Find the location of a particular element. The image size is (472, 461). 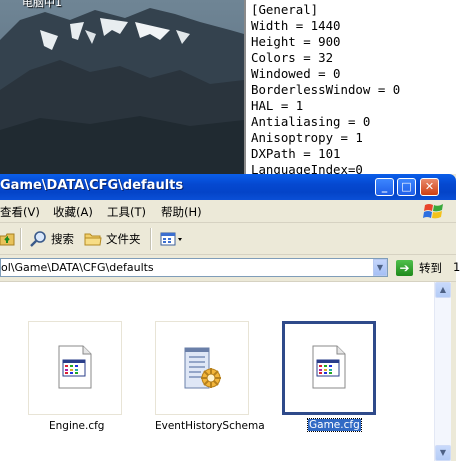

maximize-button: □ is located at coordinates (406, 187).